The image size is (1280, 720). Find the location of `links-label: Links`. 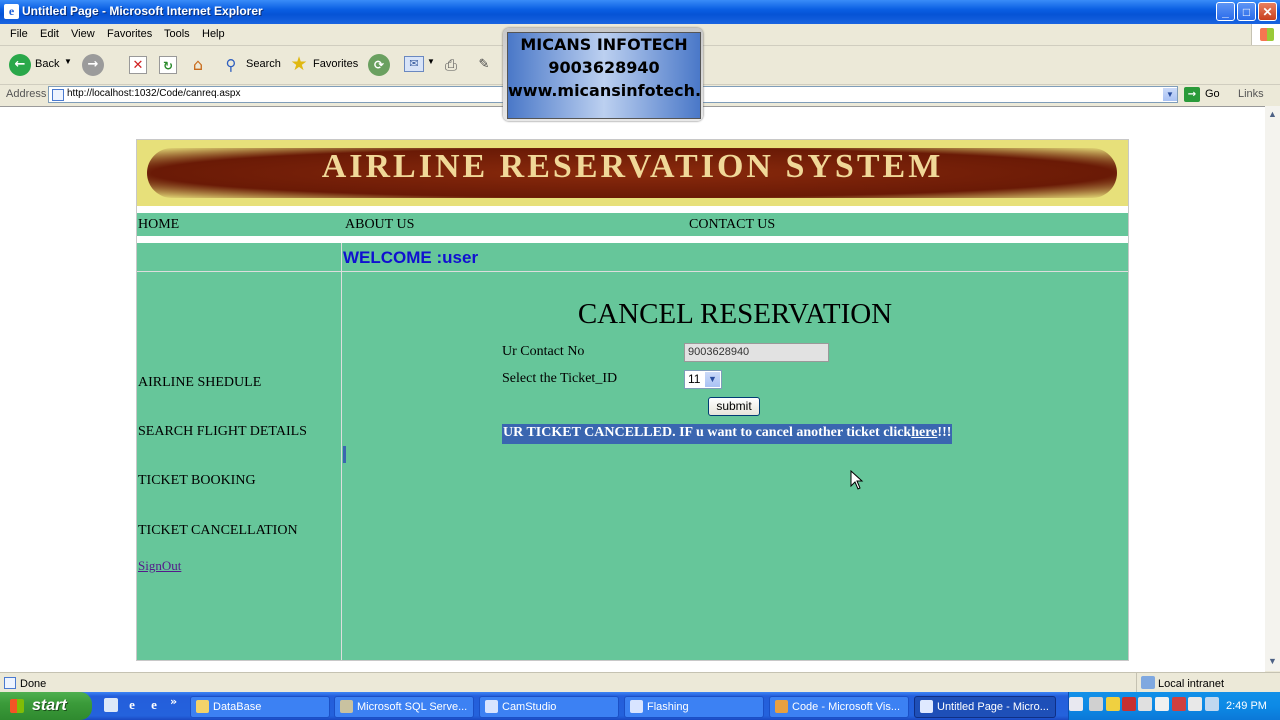

links-label: Links is located at coordinates (1251, 94).